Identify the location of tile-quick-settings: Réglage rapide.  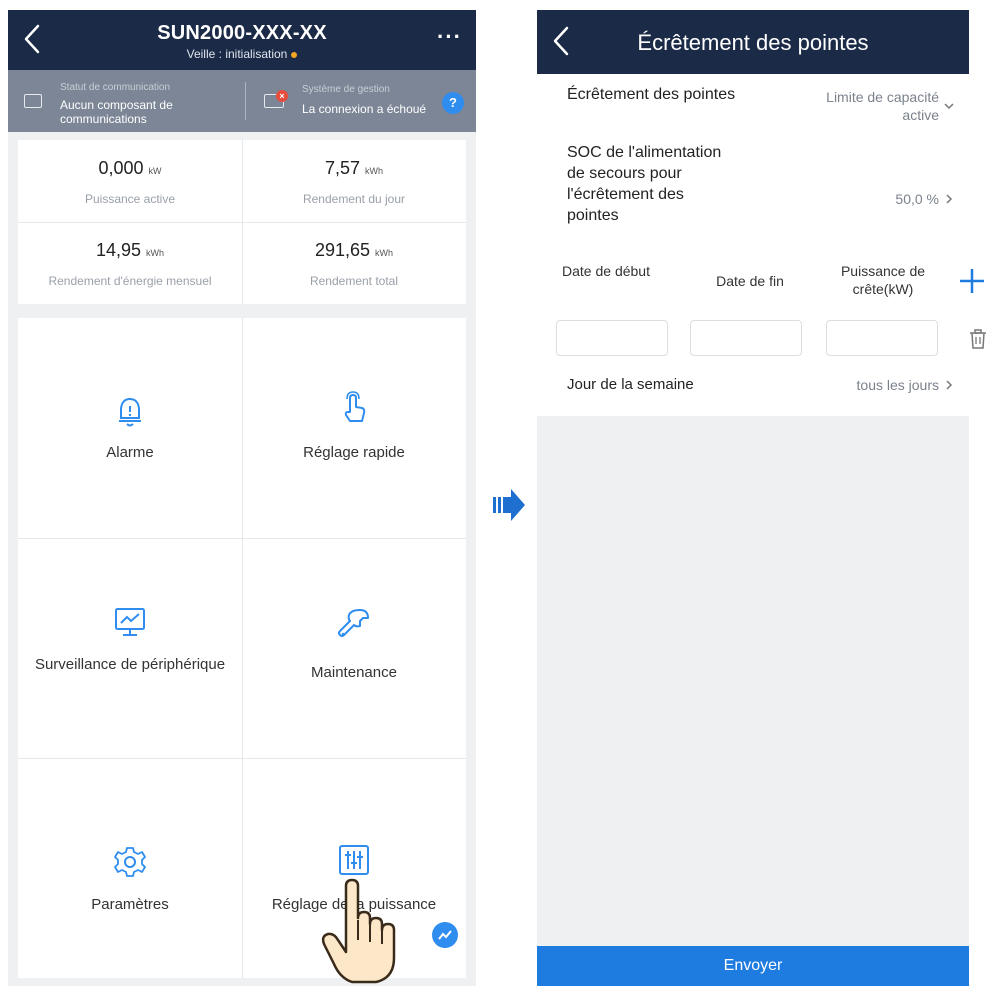
(354, 428).